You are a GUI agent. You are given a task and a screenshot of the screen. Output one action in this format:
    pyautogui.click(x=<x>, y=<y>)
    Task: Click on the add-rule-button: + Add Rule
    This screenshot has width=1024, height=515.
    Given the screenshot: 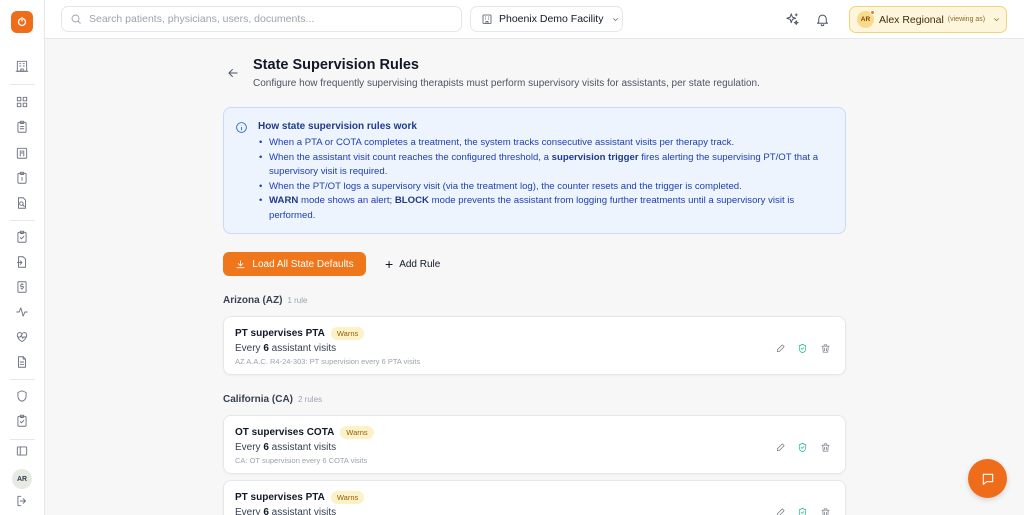 What is the action you would take?
    pyautogui.click(x=412, y=264)
    